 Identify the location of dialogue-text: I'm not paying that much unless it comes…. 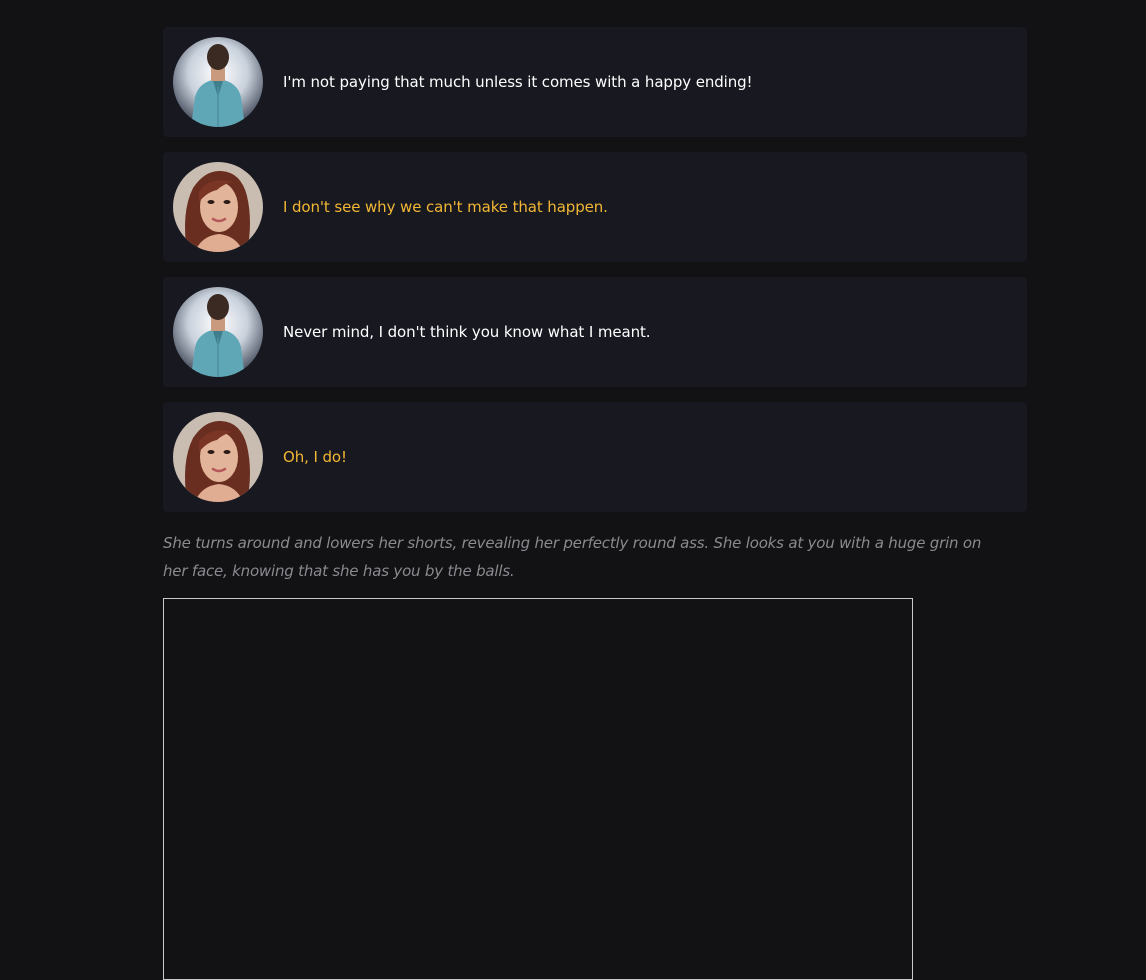
(518, 82).